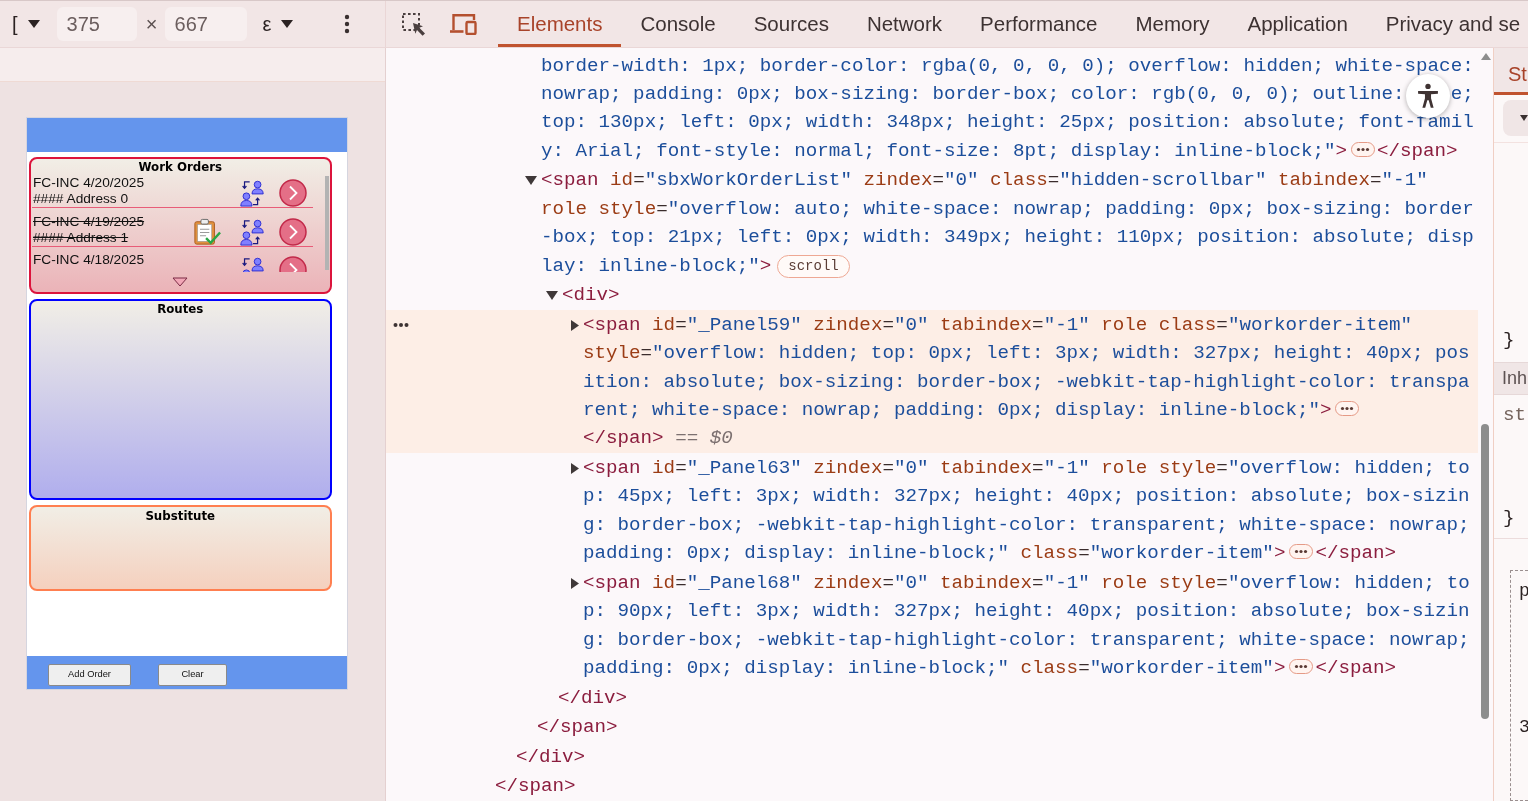 The height and width of the screenshot is (801, 1528). Describe the element at coordinates (192, 675) in the screenshot. I see `footer-button: Clear` at that location.